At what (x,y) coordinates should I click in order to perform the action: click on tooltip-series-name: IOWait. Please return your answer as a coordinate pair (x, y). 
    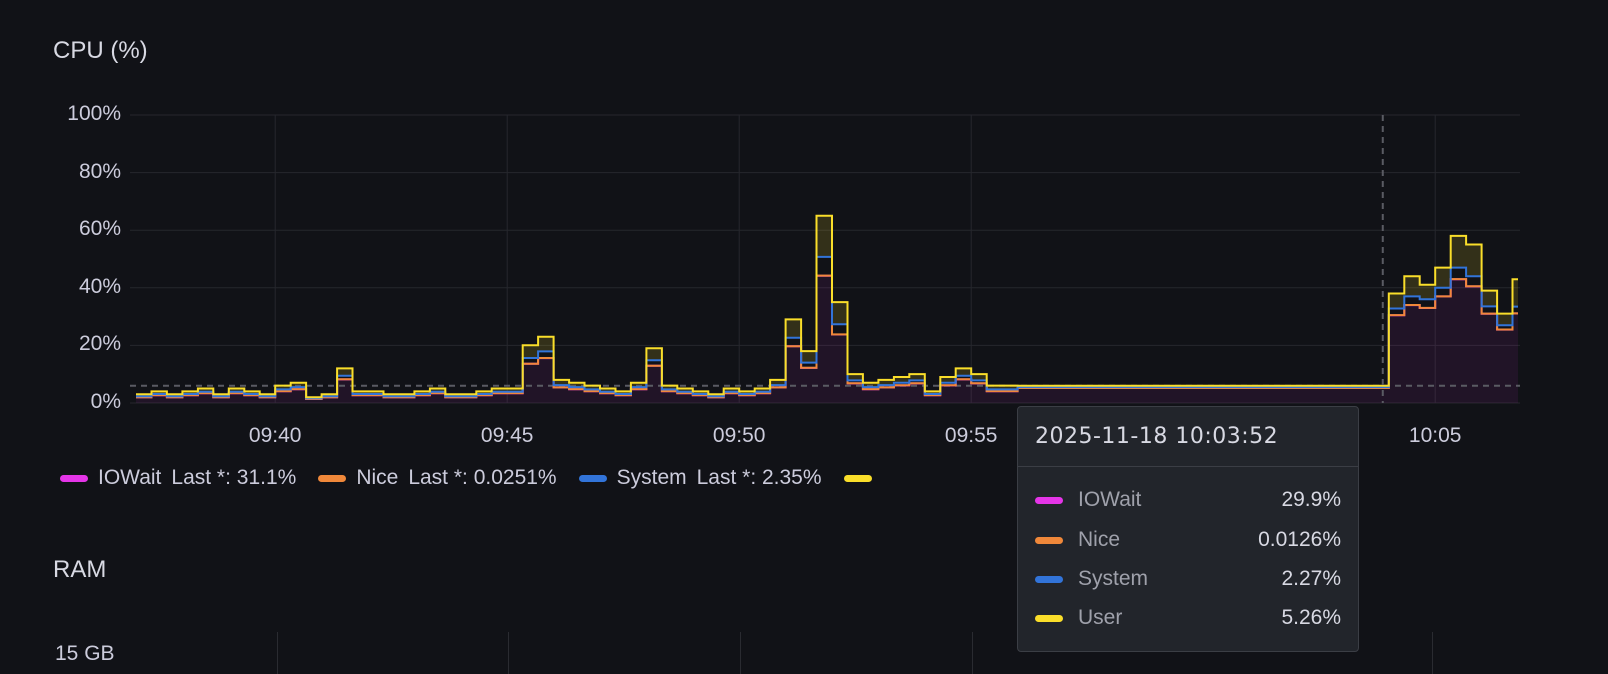
    Looking at the image, I should click on (1110, 499).